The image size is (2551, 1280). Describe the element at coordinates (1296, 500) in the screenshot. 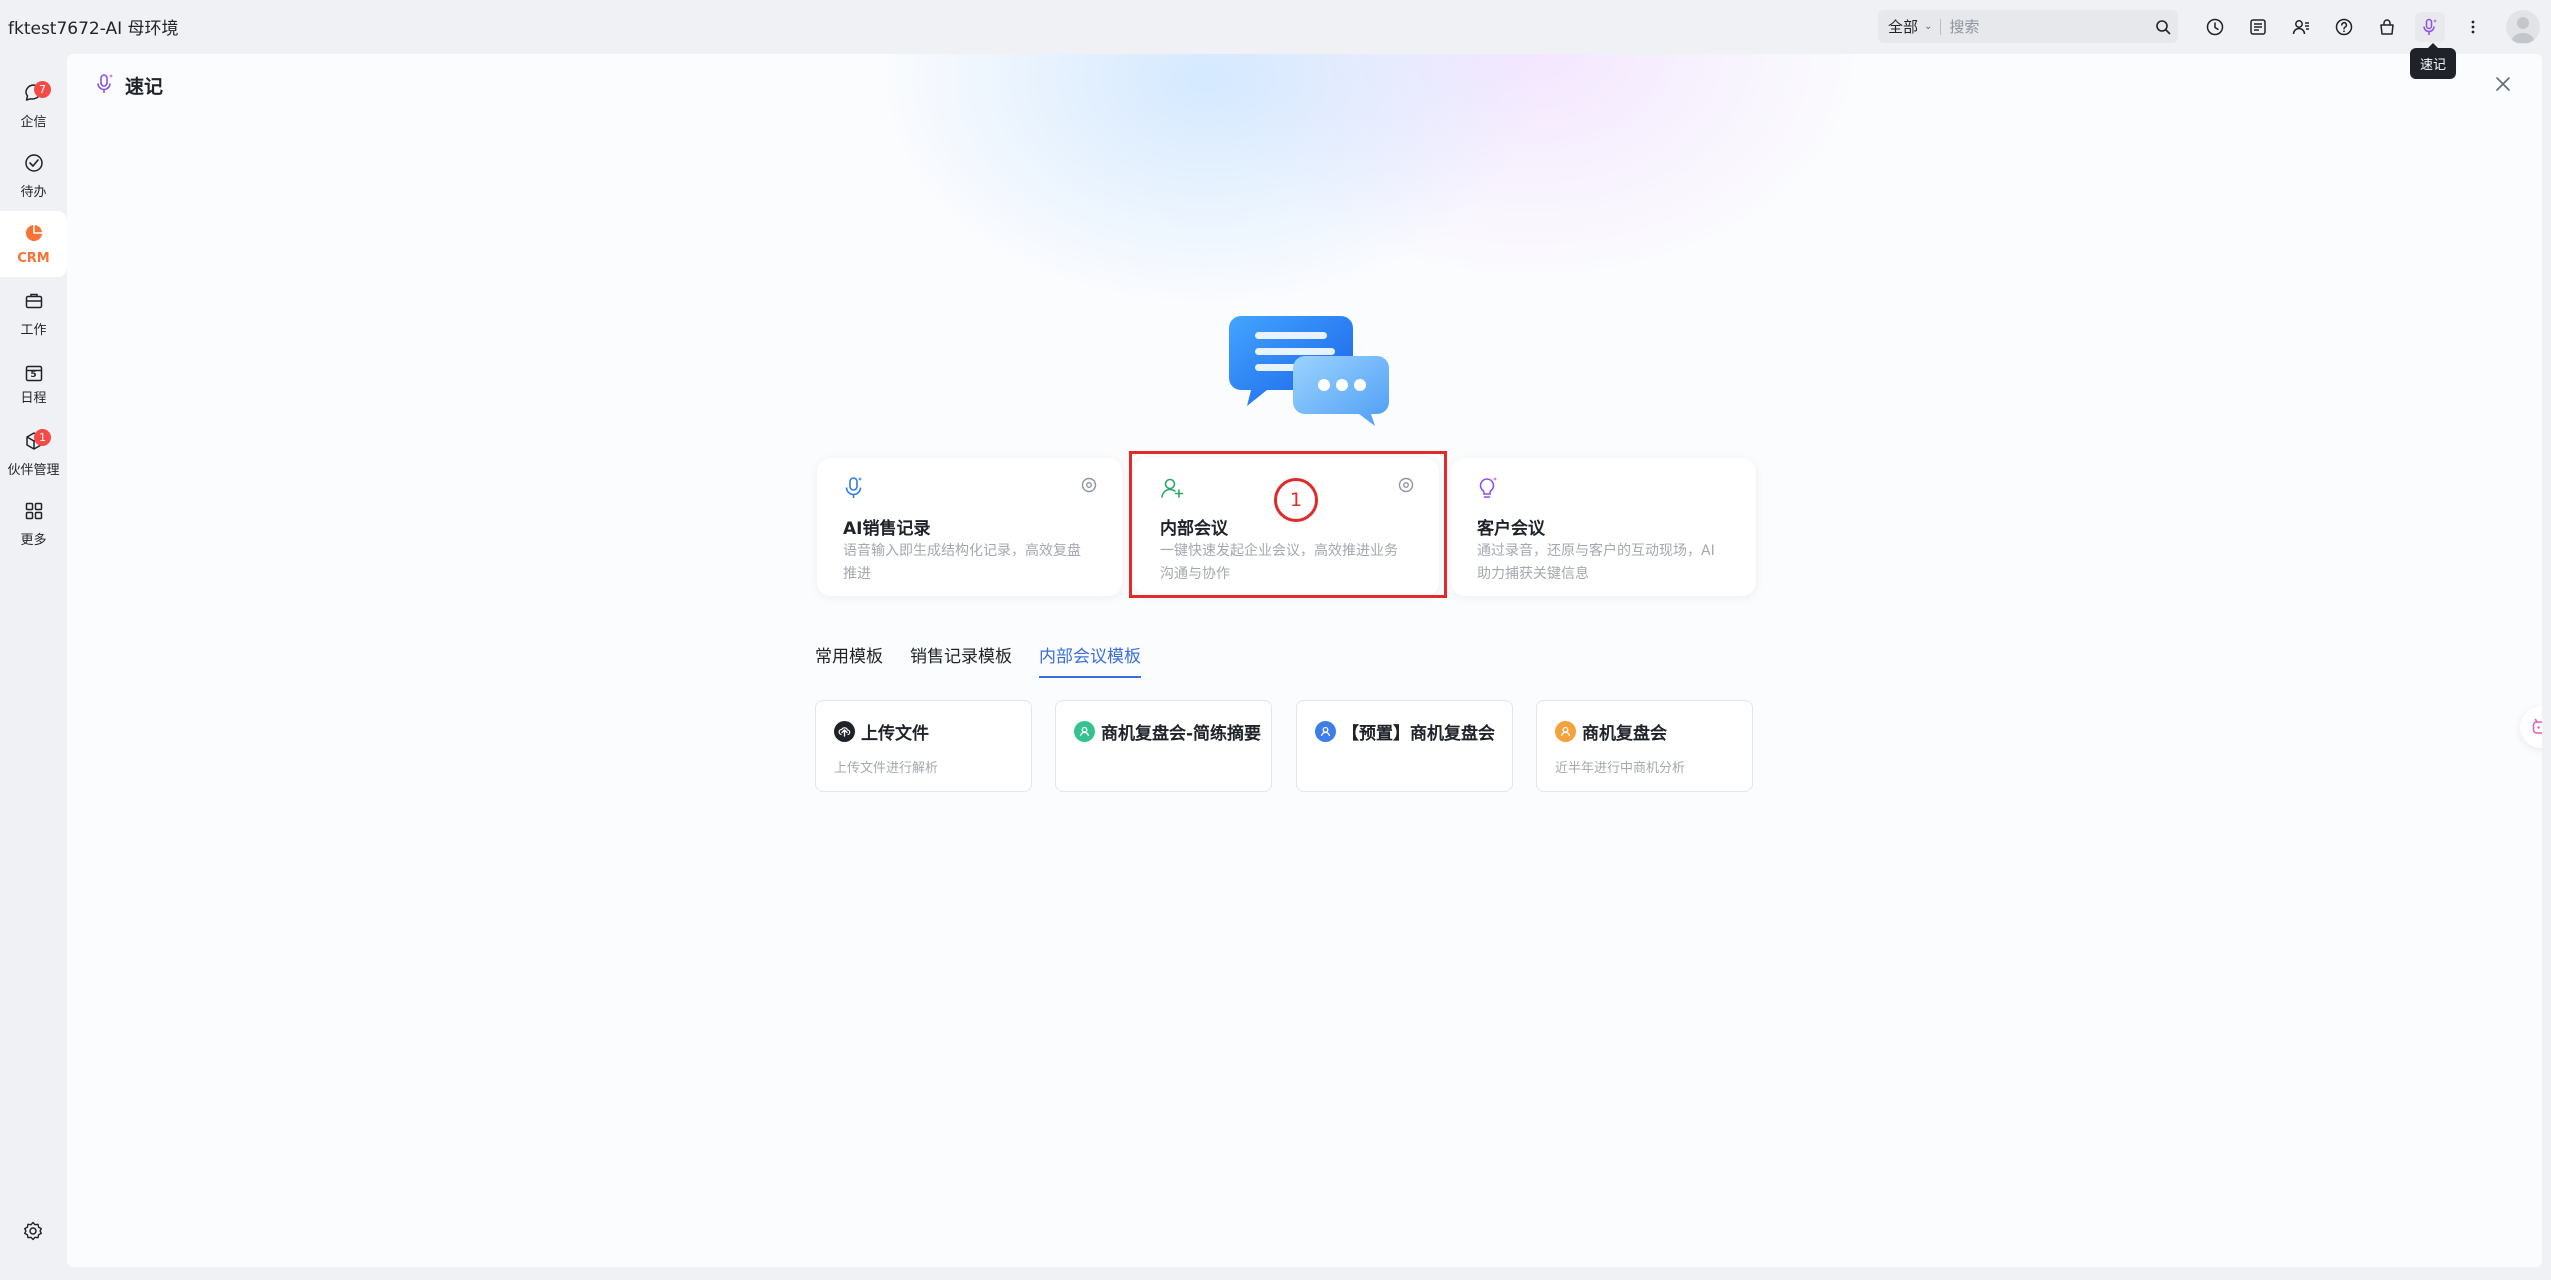

I see `step-marker: 1` at that location.